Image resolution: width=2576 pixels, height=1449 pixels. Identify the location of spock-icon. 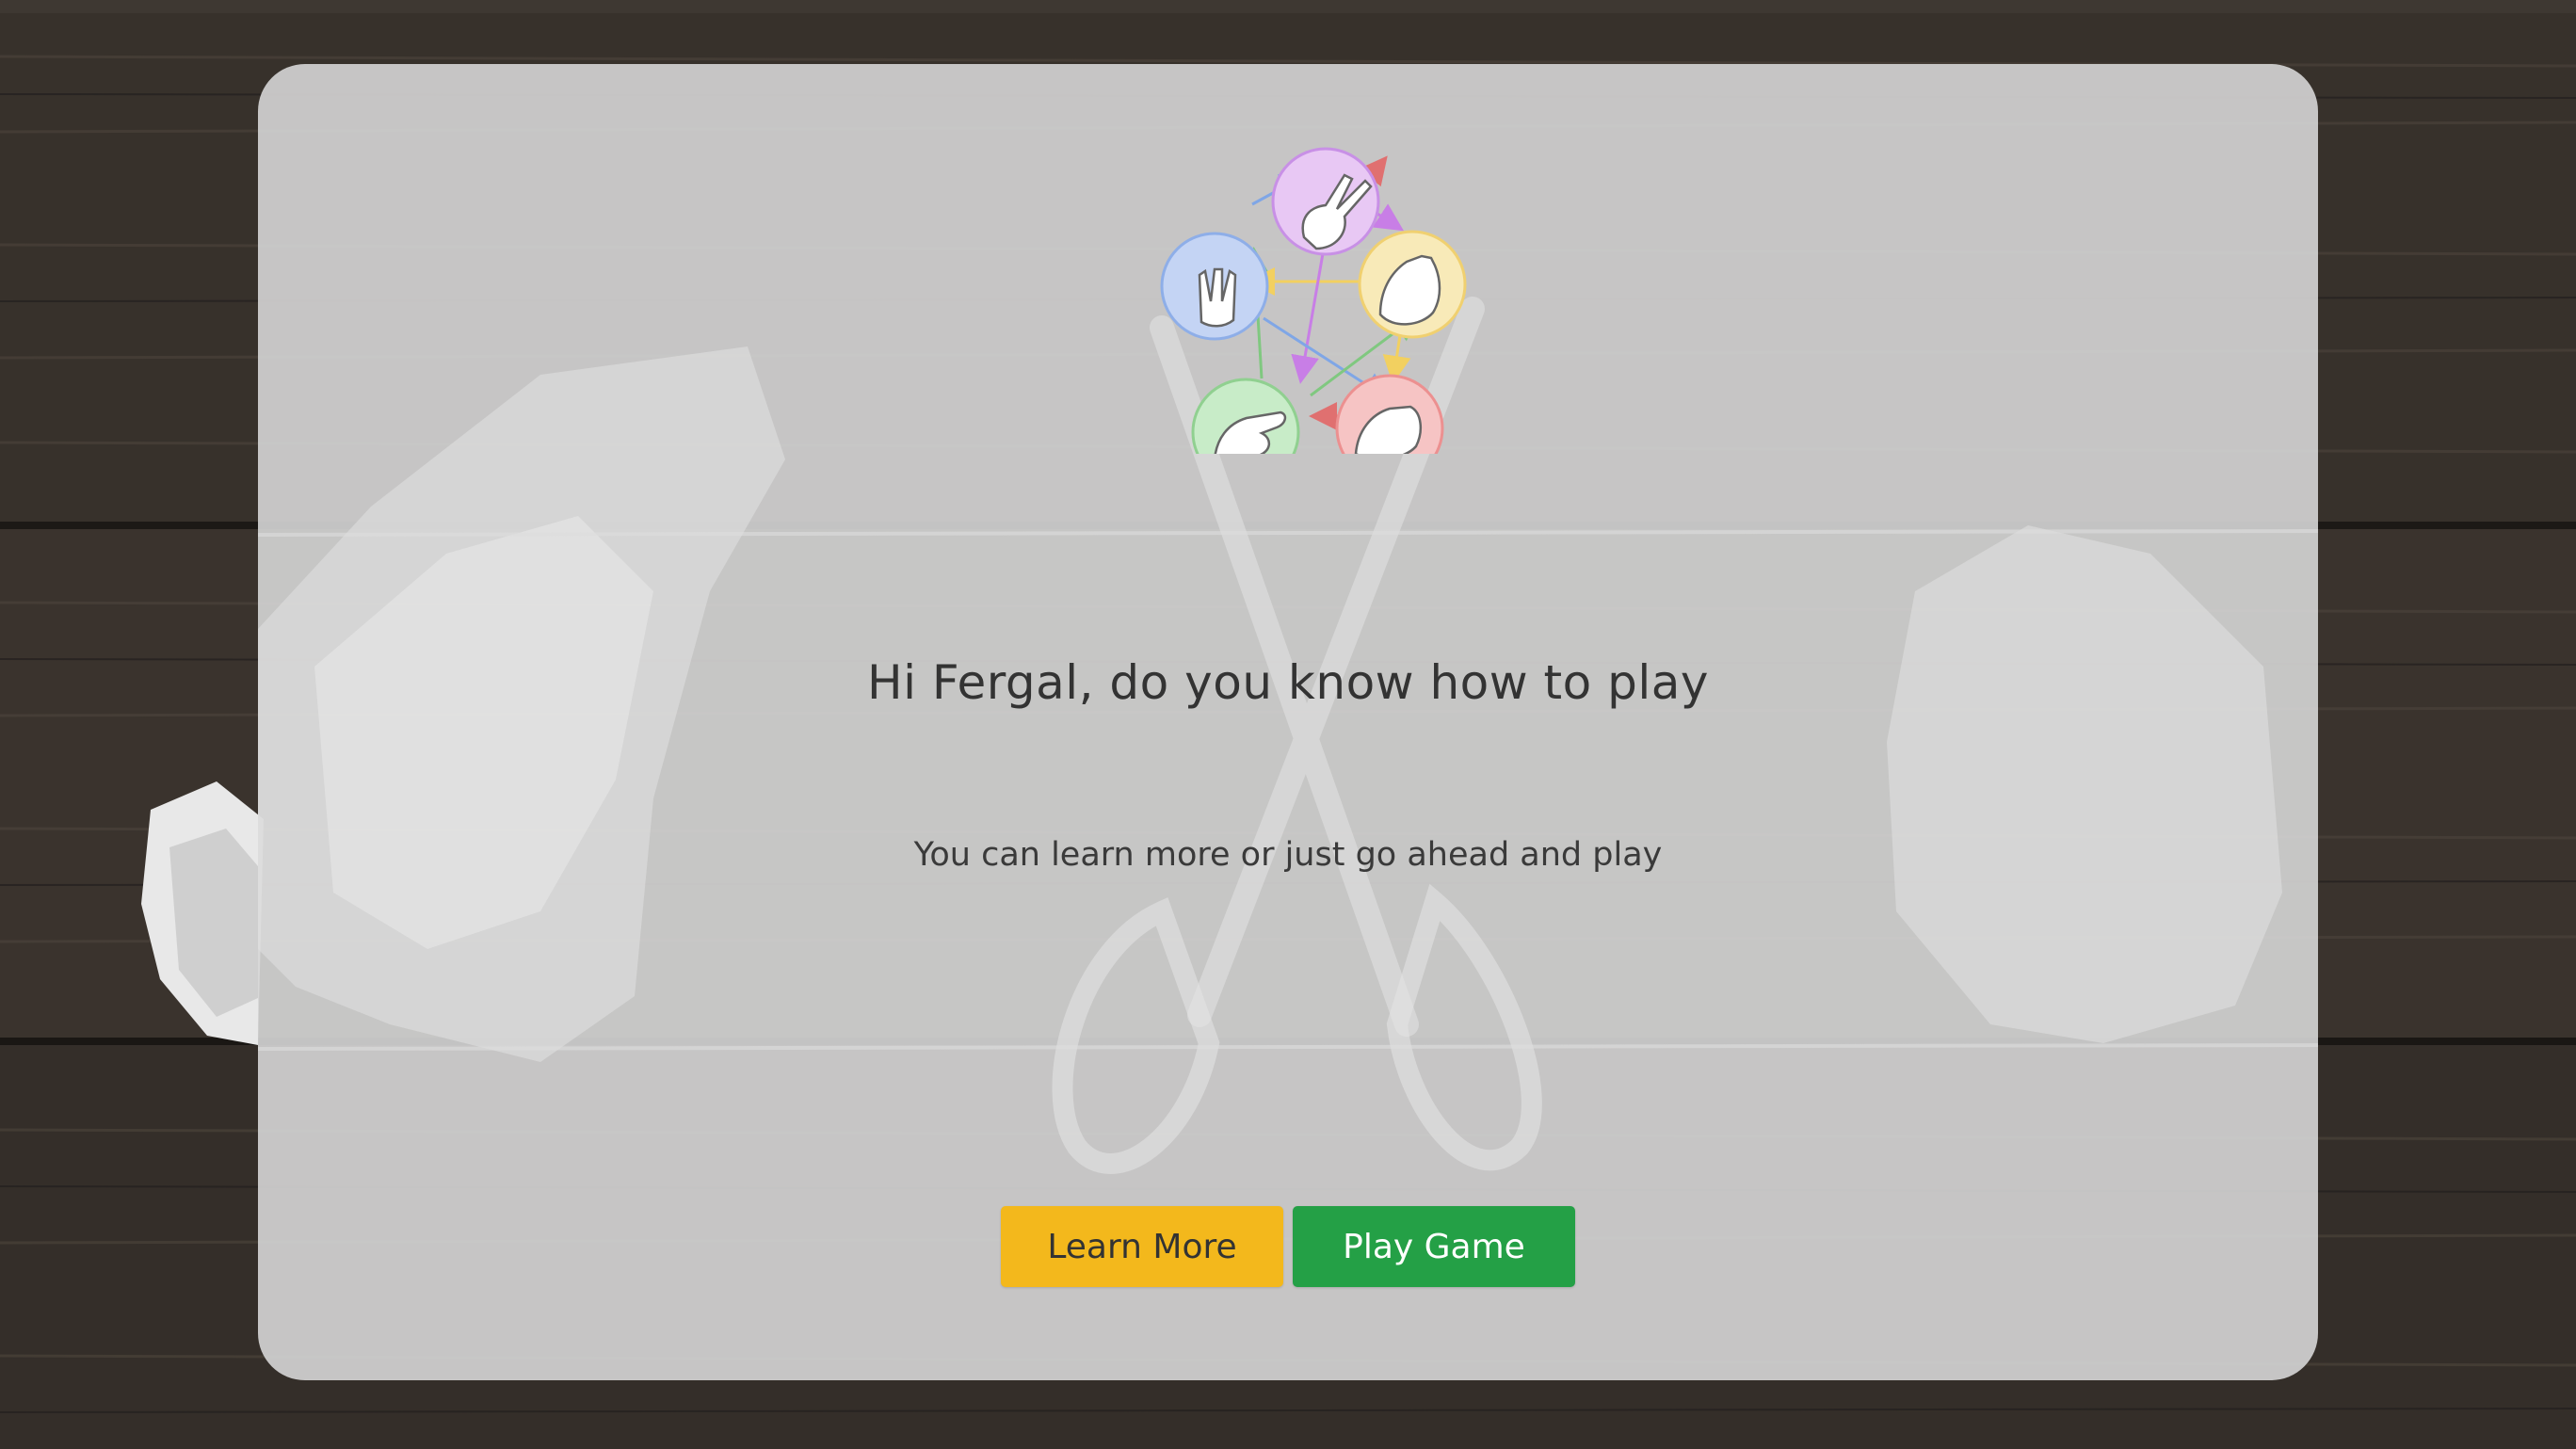
(1214, 286).